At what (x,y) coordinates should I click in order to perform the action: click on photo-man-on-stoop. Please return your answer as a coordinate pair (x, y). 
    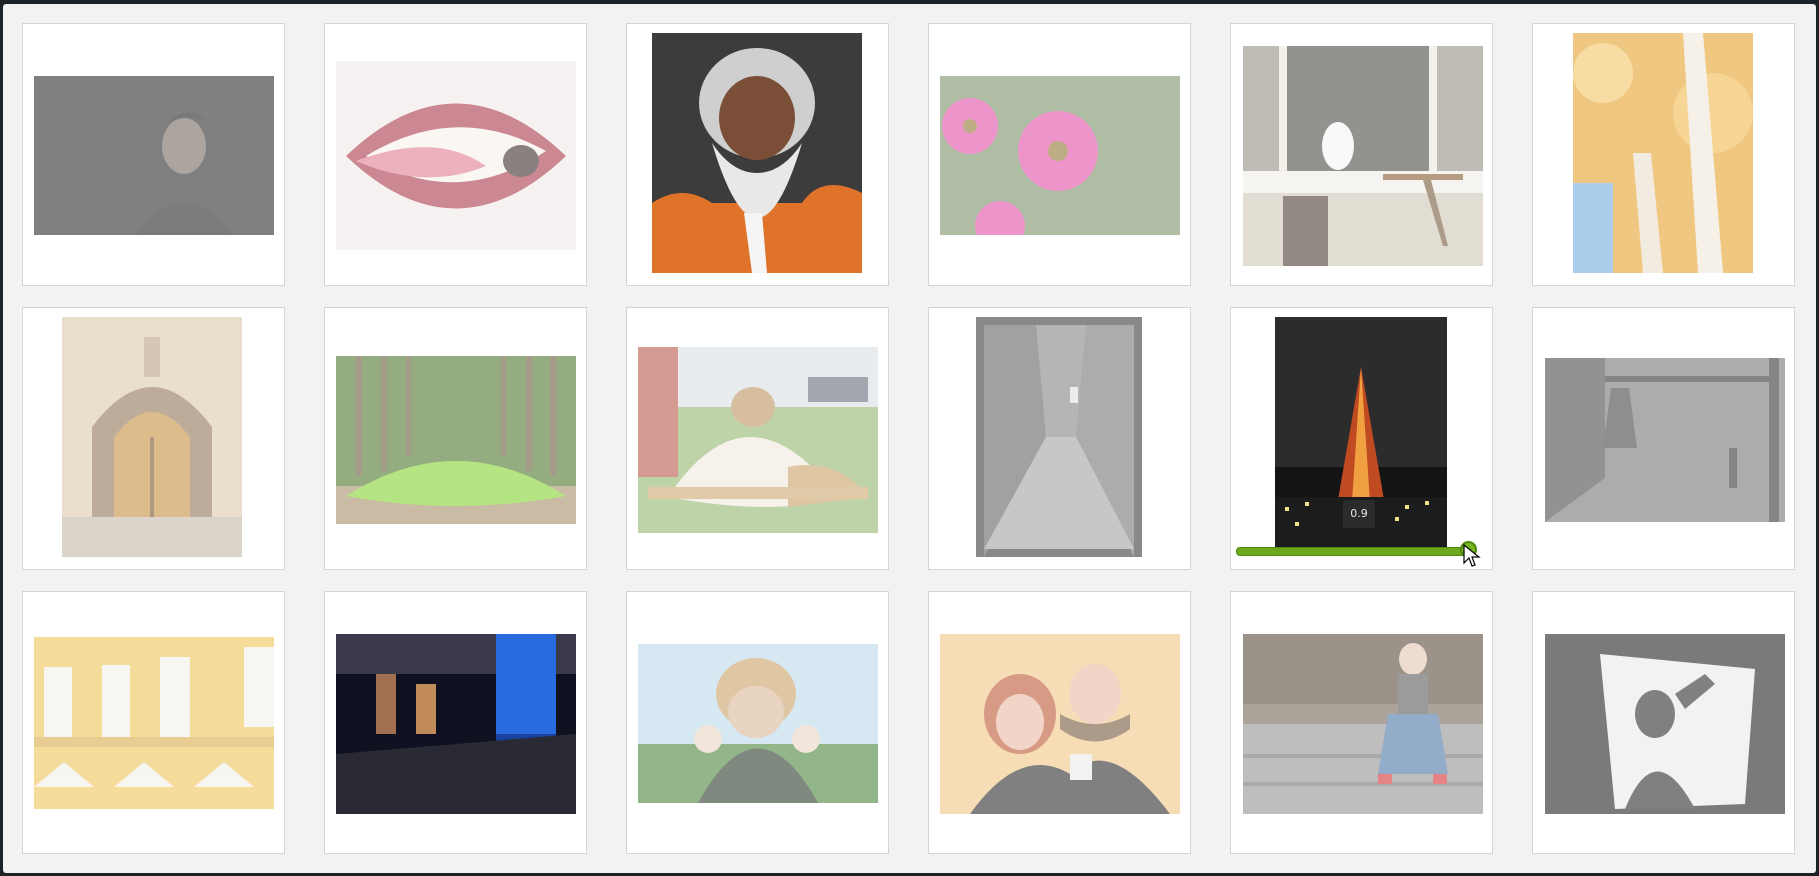
    Looking at the image, I should click on (1363, 724).